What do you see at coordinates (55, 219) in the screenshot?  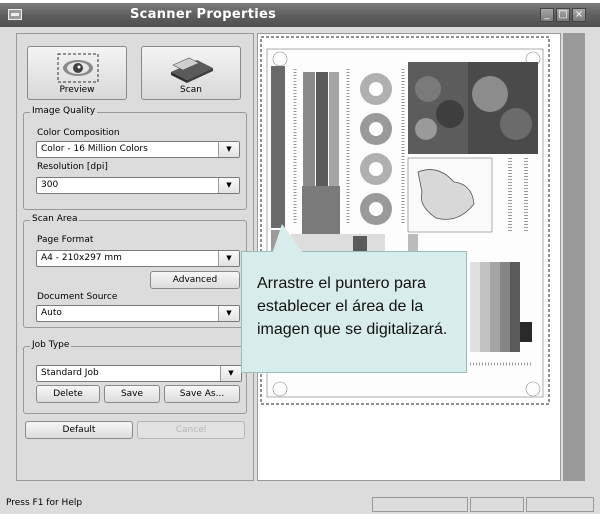 I see `scan-area-legend: Scan Area` at bounding box center [55, 219].